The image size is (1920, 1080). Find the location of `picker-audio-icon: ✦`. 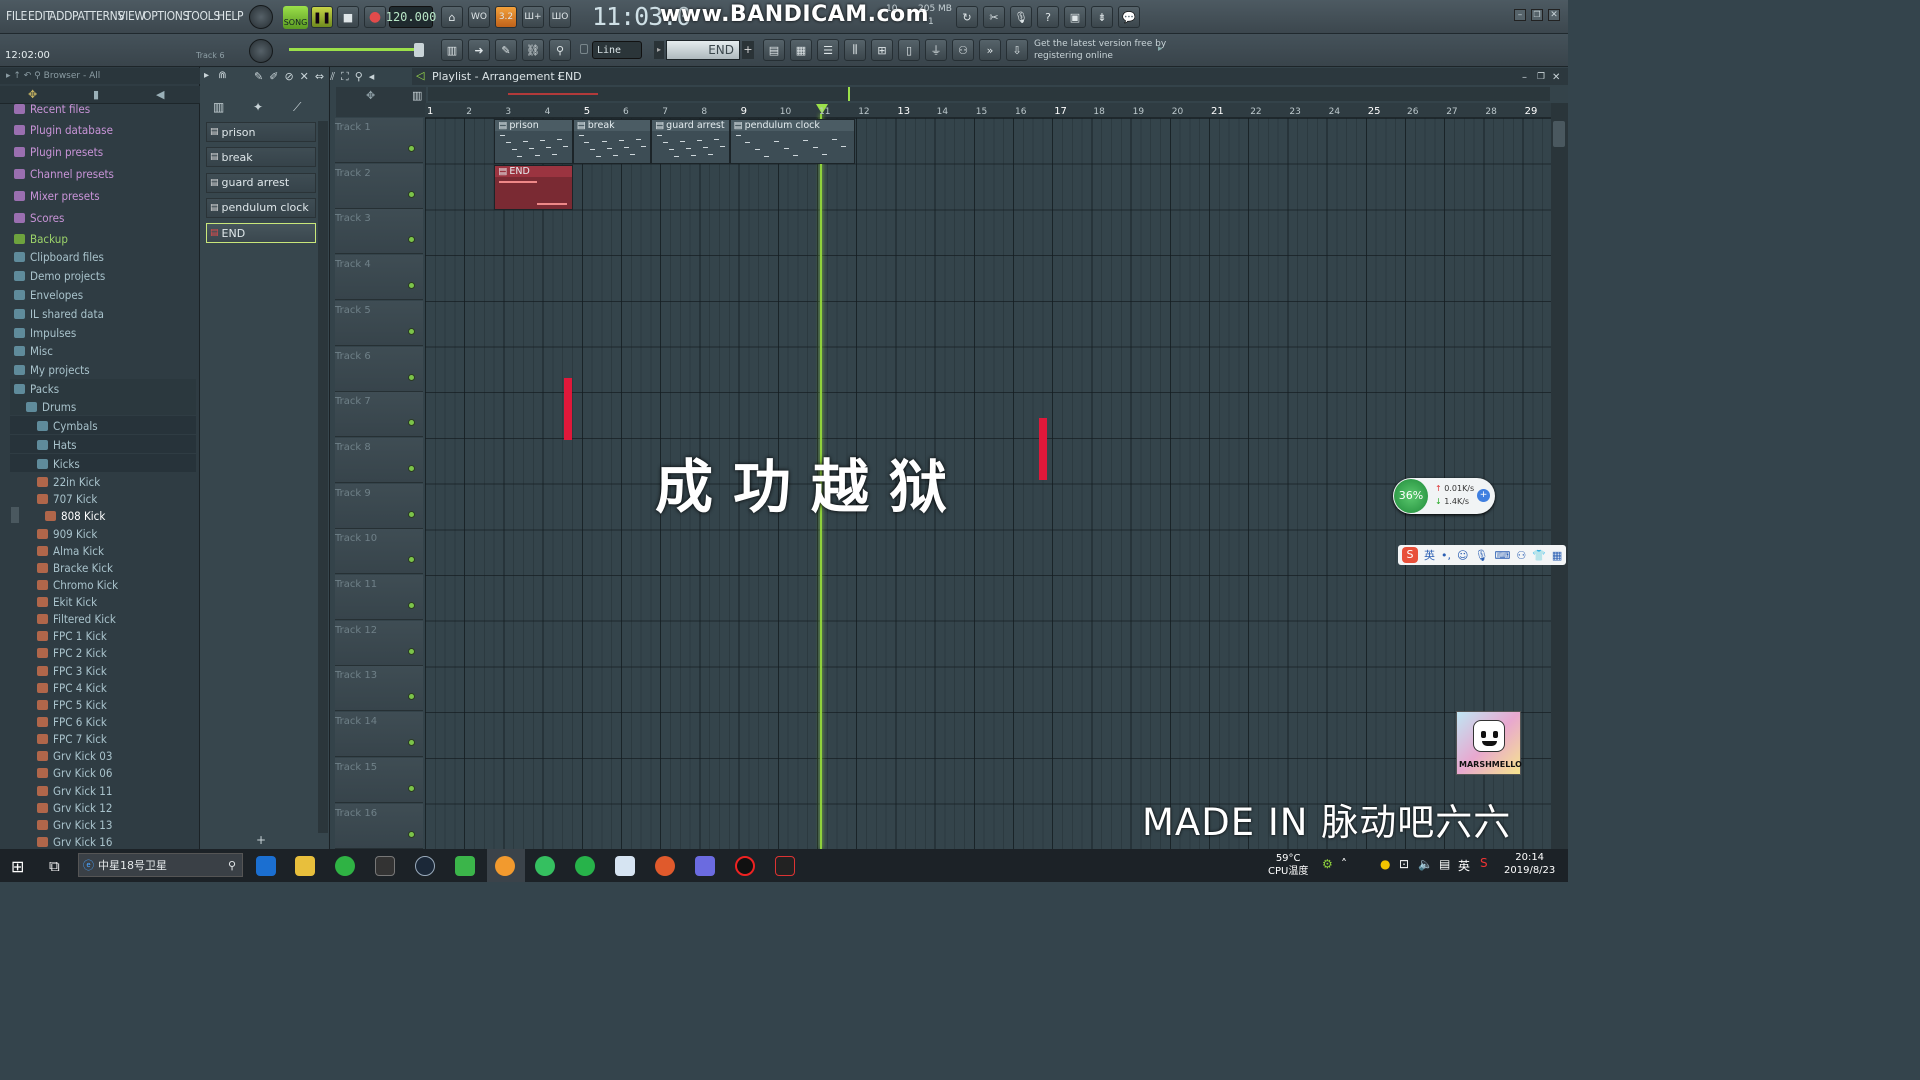

picker-audio-icon: ✦ is located at coordinates (258, 107).